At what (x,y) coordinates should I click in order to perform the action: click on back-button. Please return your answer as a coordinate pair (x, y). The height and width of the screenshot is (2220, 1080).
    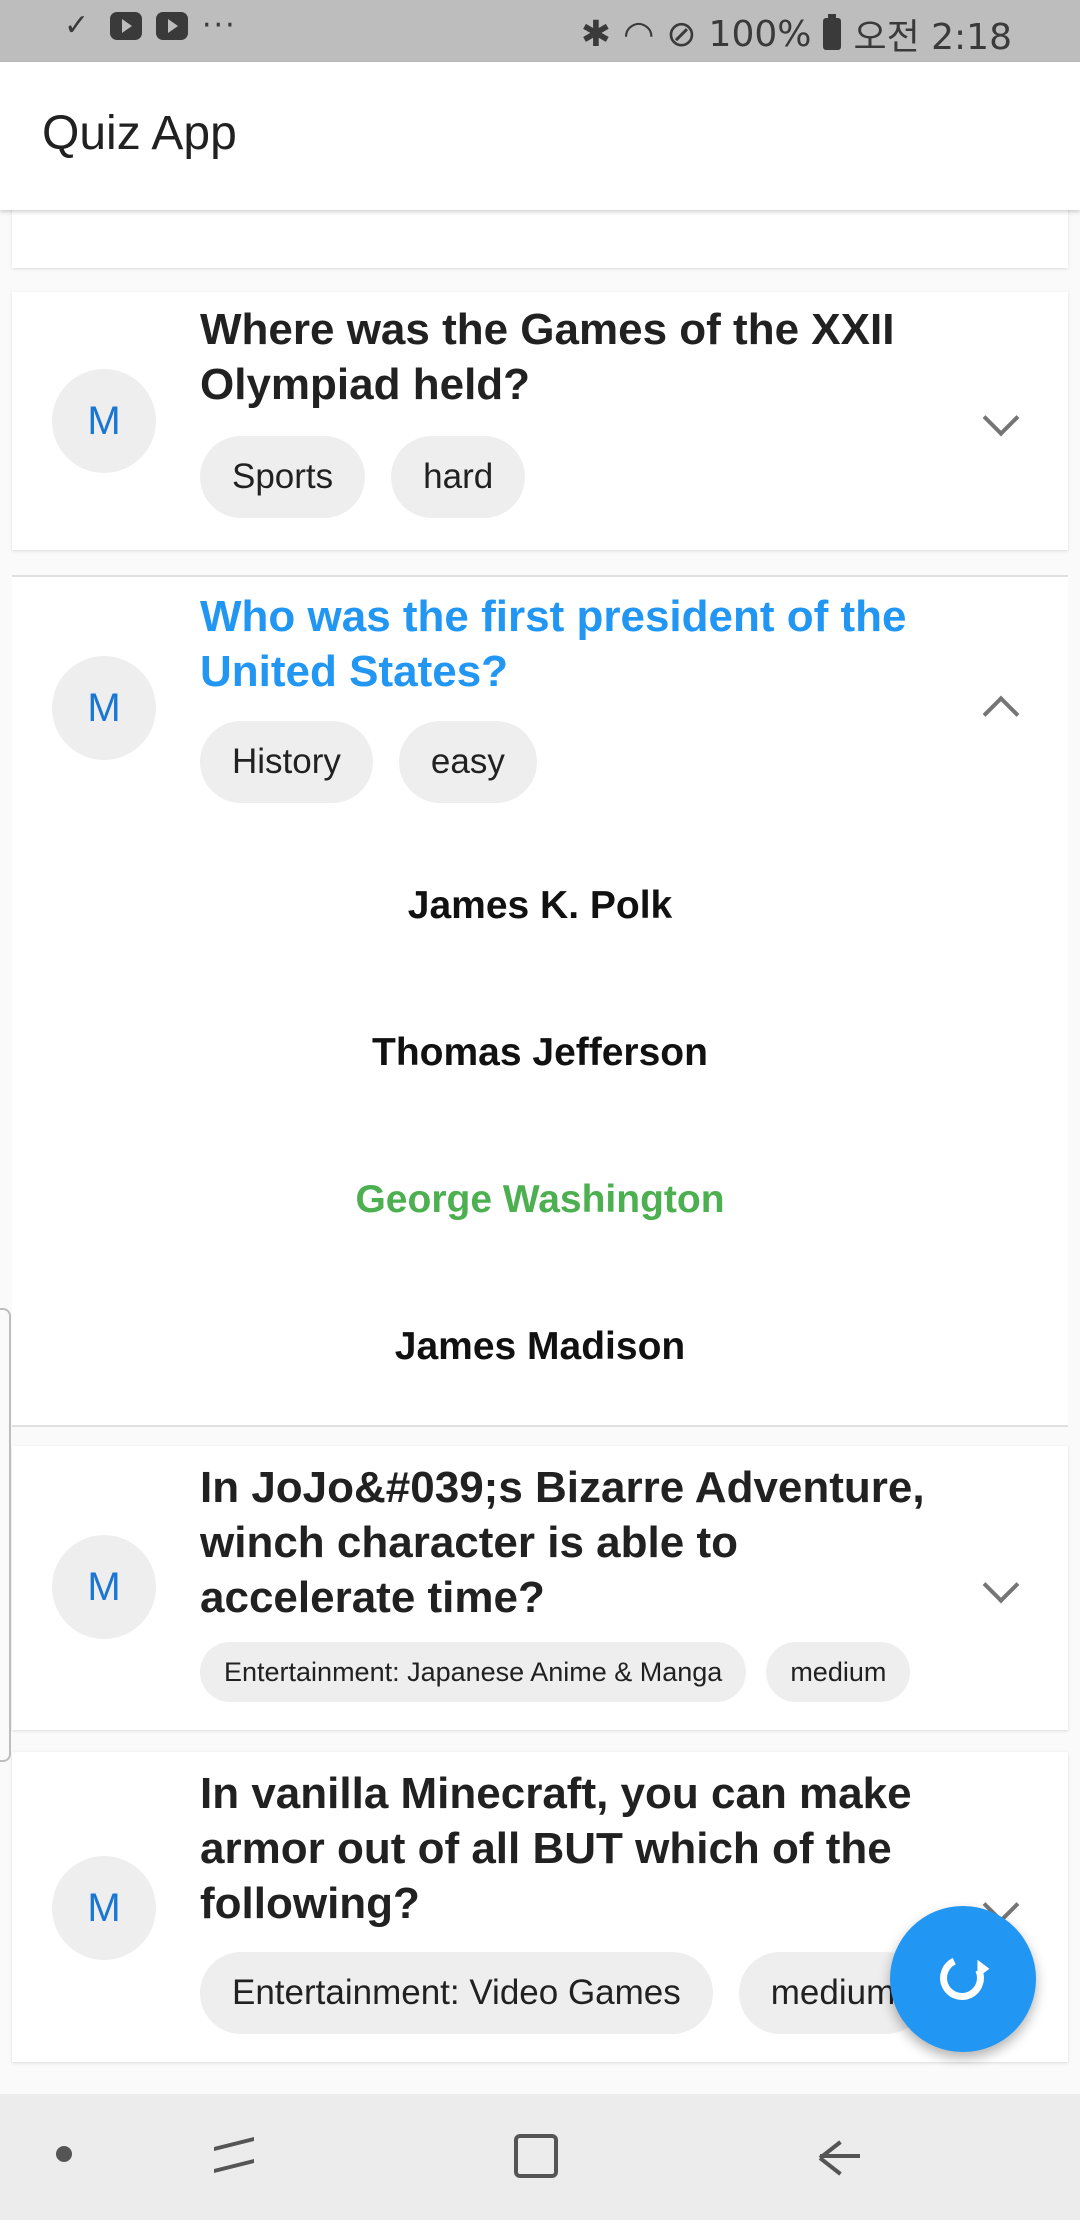
    Looking at the image, I should click on (840, 2156).